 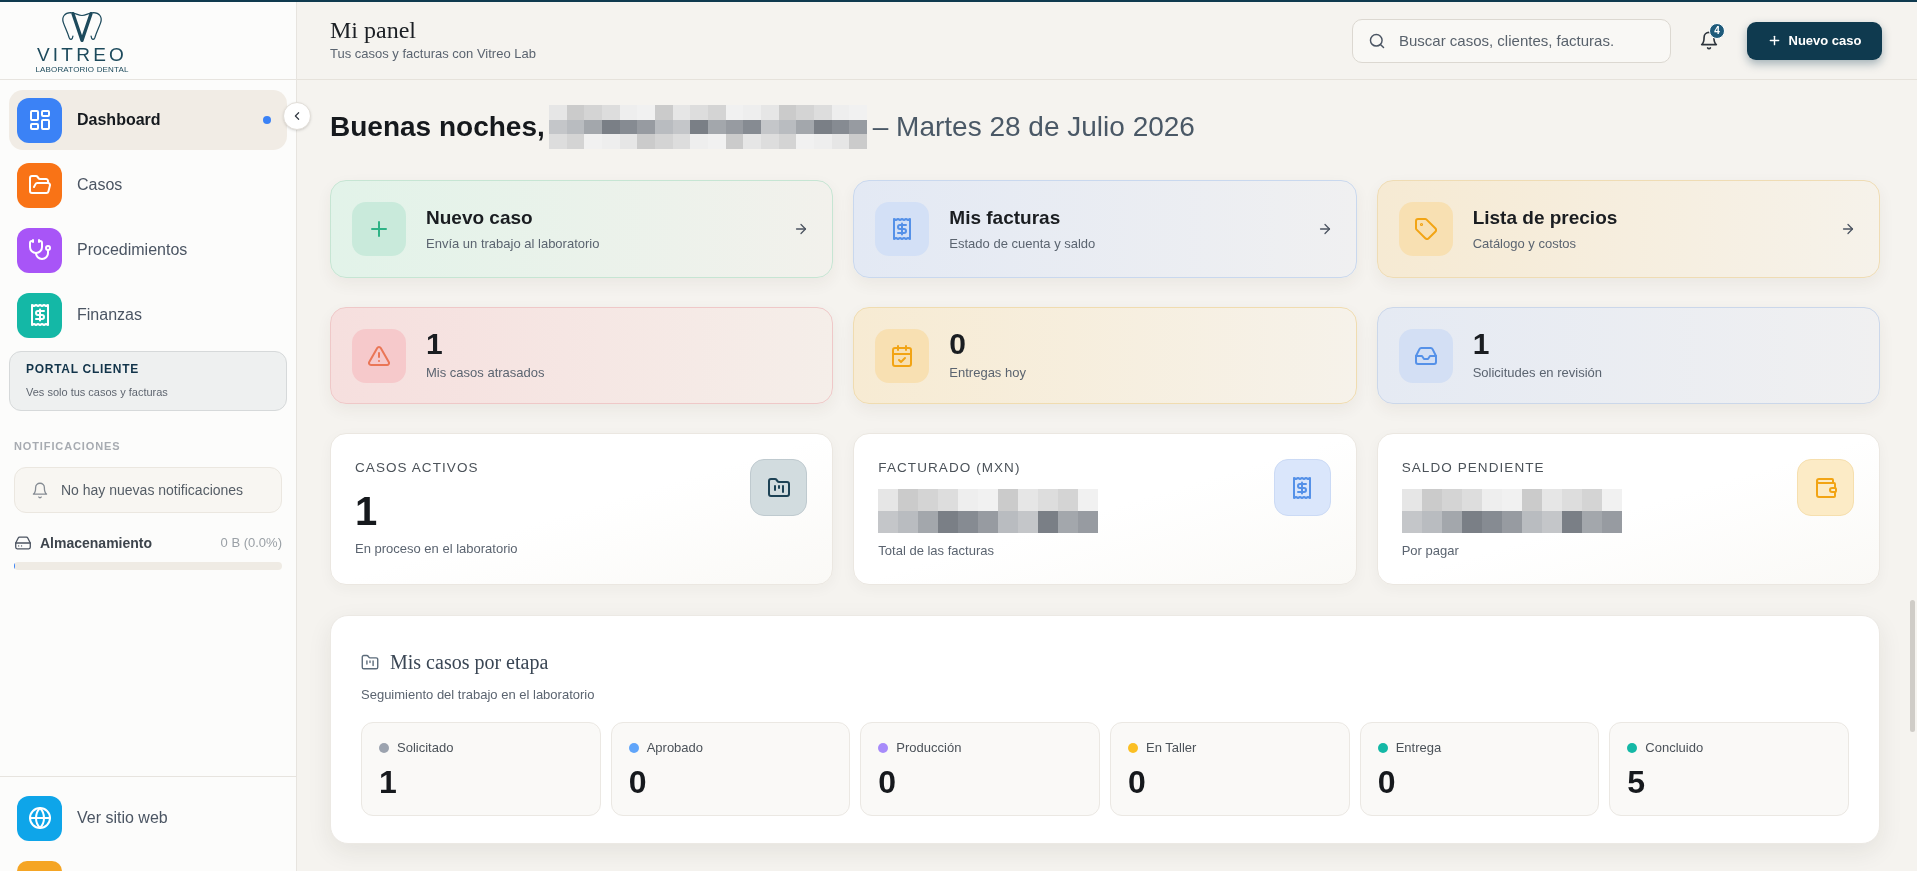 I want to click on quick-action-card: Nuevo caso Envía un trabajo al laboratorio, so click(x=582, y=229).